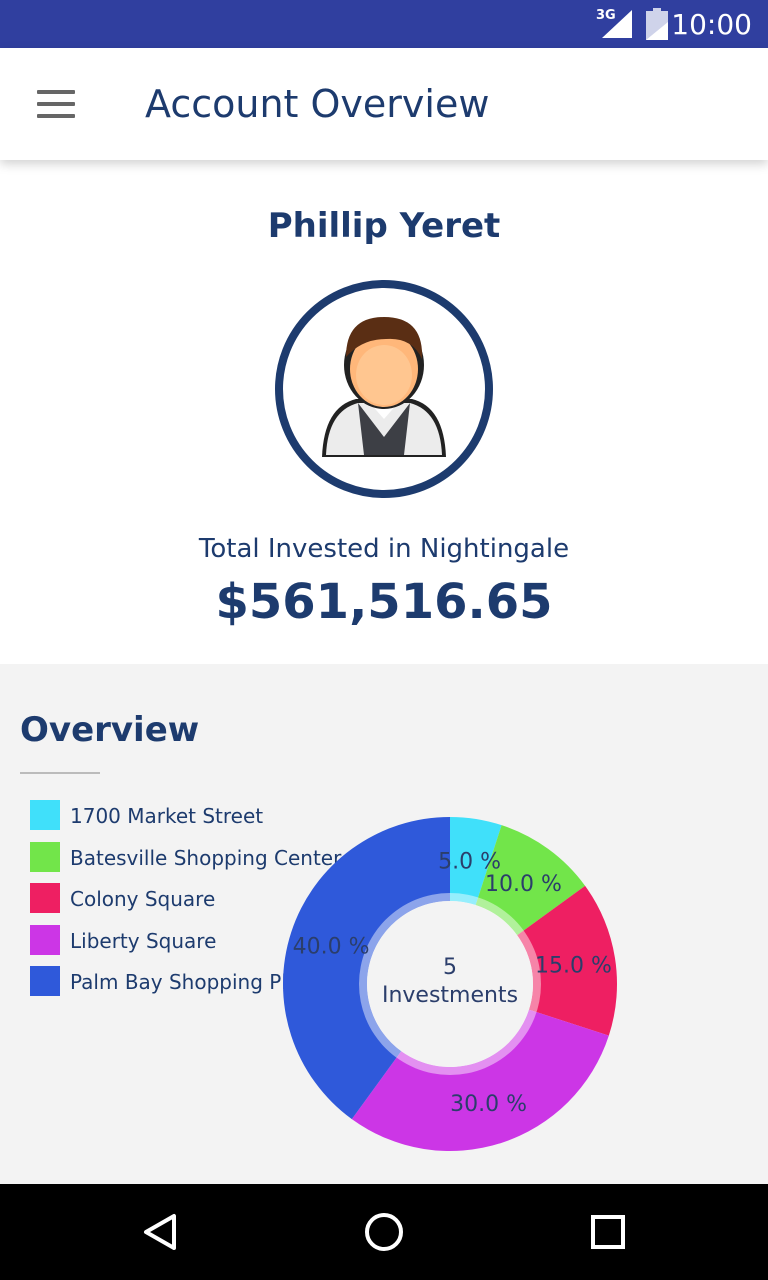 This screenshot has height=1280, width=768. What do you see at coordinates (450, 967) in the screenshot?
I see `center-count: 5` at bounding box center [450, 967].